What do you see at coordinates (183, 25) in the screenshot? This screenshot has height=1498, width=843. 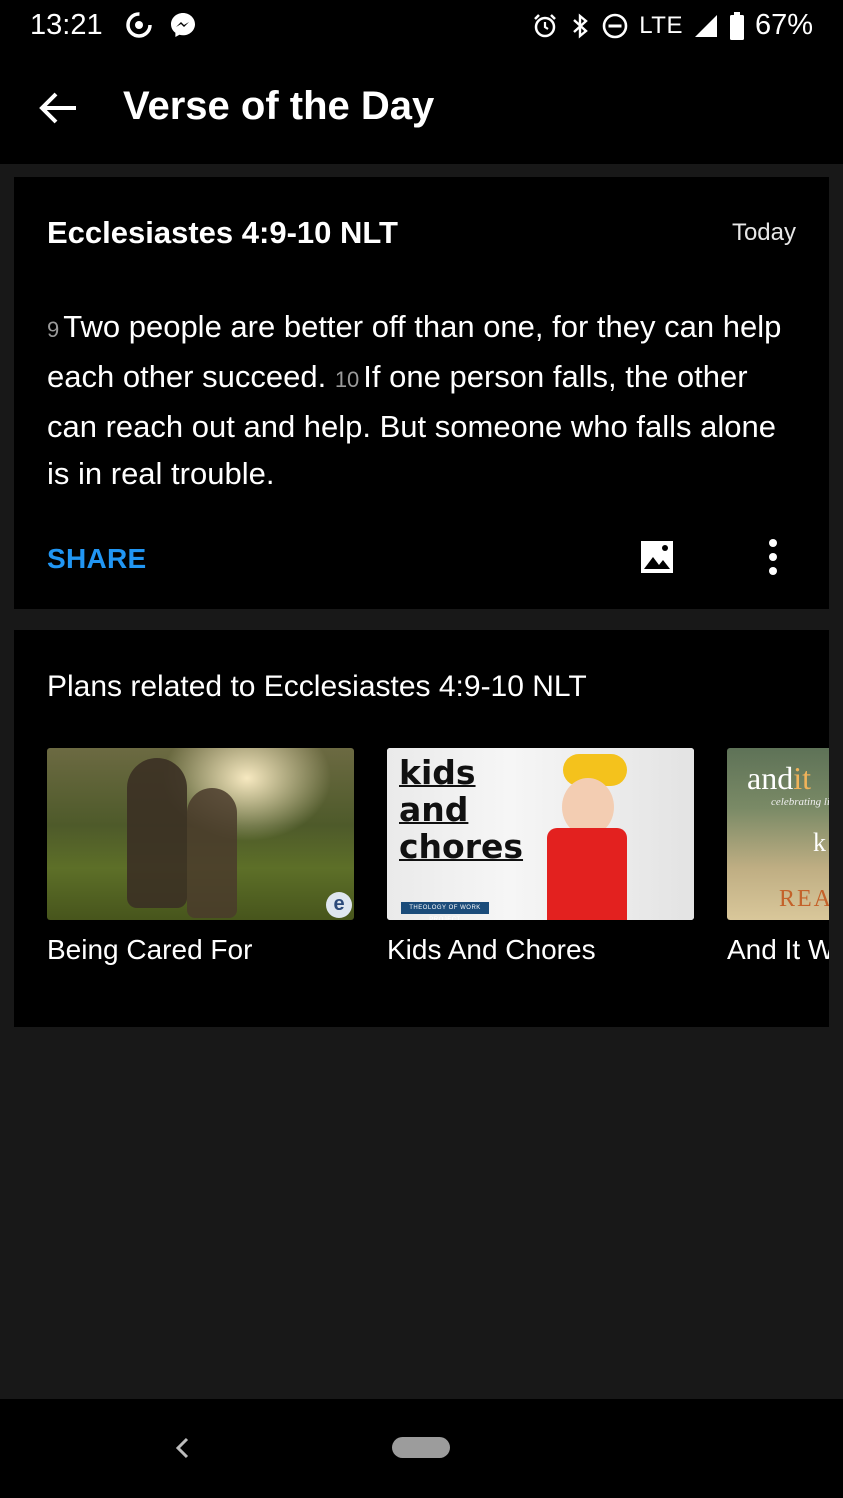 I see `messenger-icon` at bounding box center [183, 25].